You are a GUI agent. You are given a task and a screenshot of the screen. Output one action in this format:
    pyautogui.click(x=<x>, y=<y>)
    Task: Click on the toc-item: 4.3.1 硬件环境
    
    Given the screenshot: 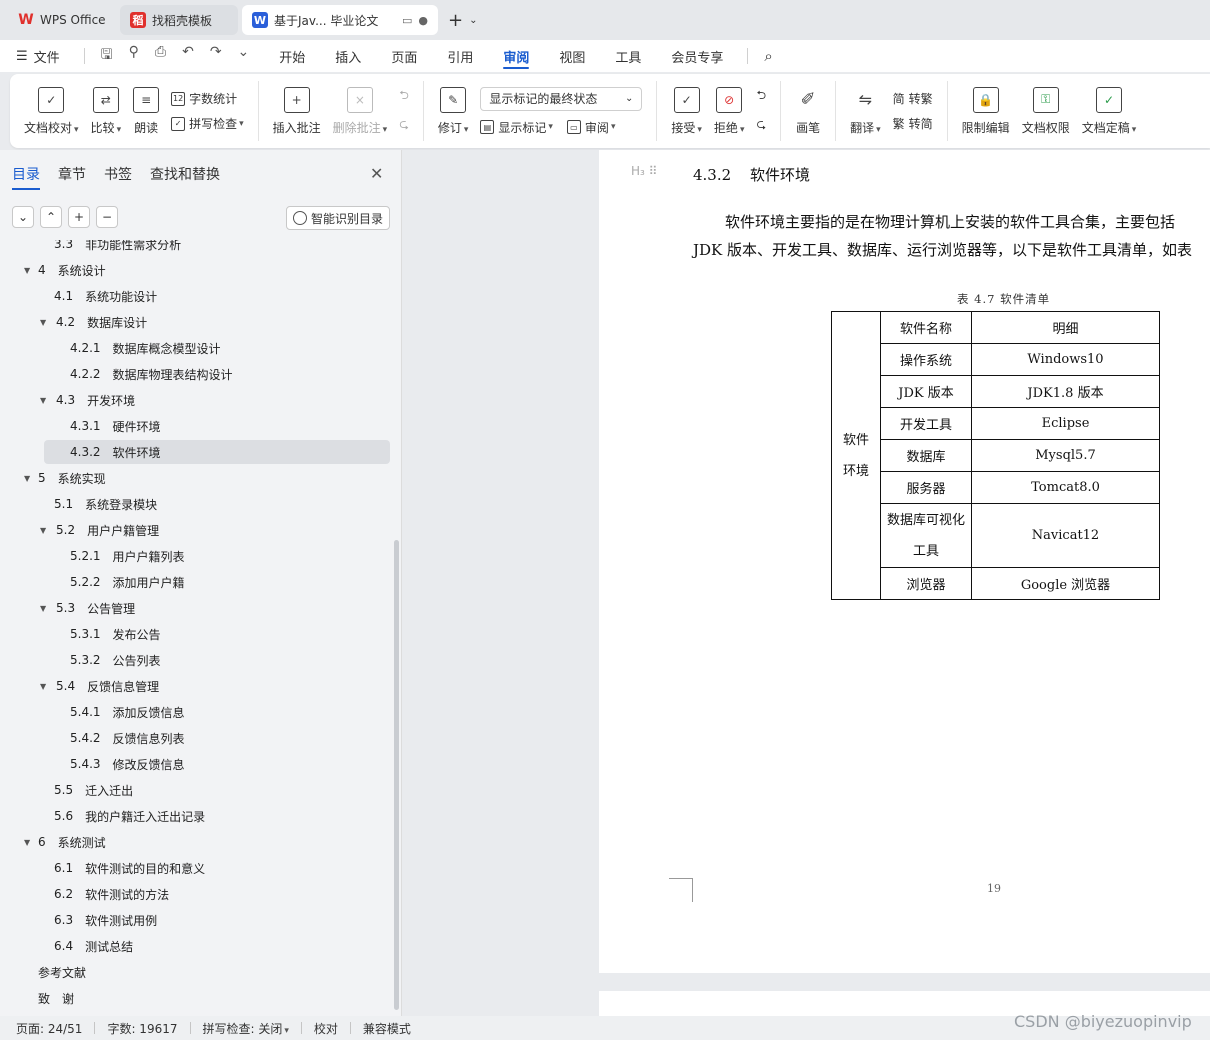 What is the action you would take?
    pyautogui.click(x=115, y=426)
    